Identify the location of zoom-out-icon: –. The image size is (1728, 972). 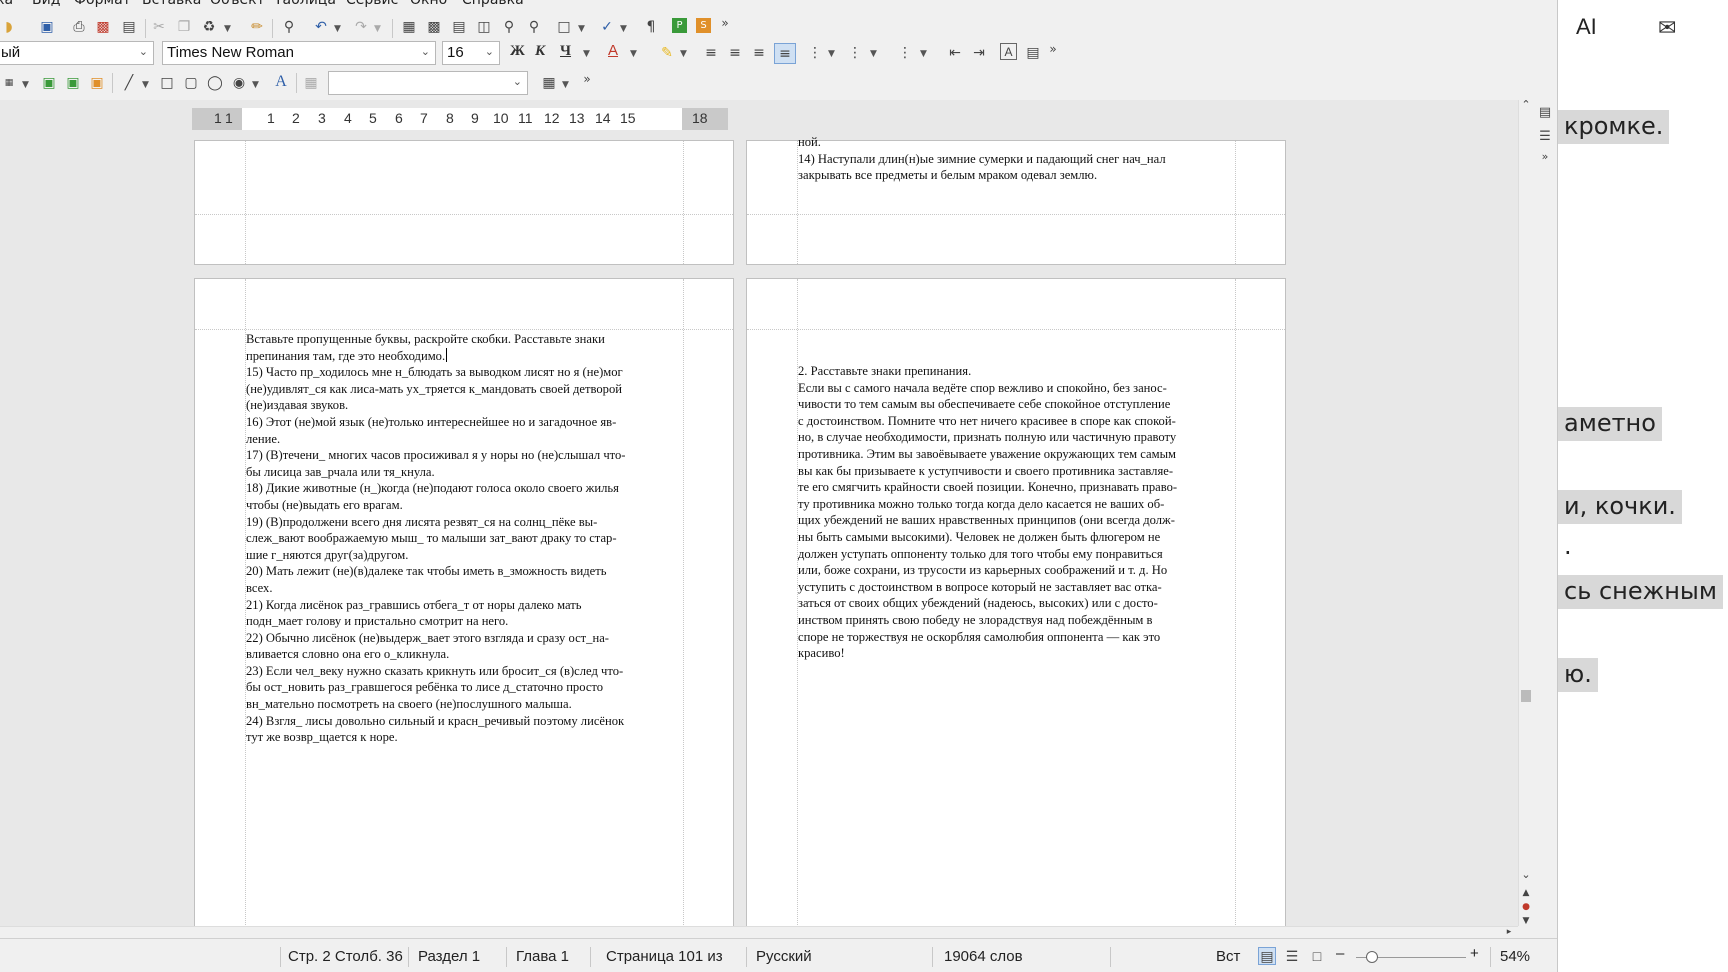
(1340, 953).